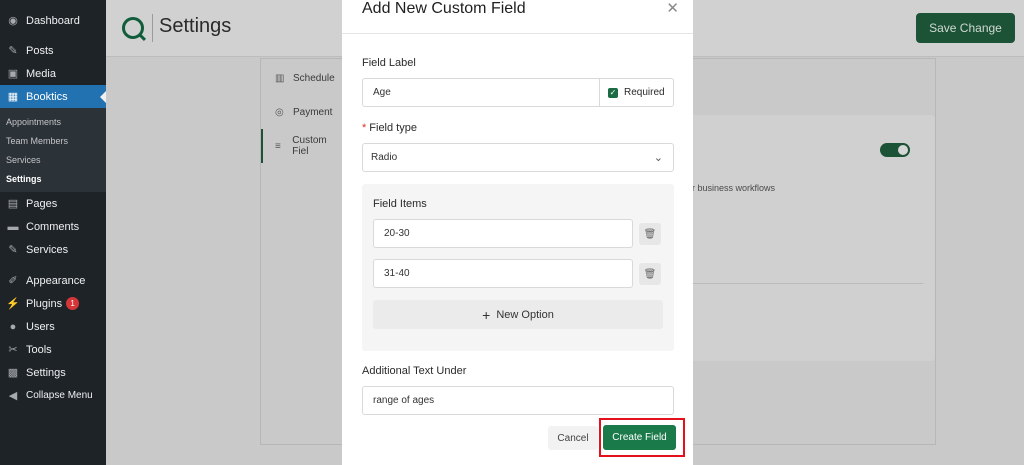 Image resolution: width=1024 pixels, height=465 pixels. I want to click on wp-menu-tools: ✂ Tools, so click(53, 349).